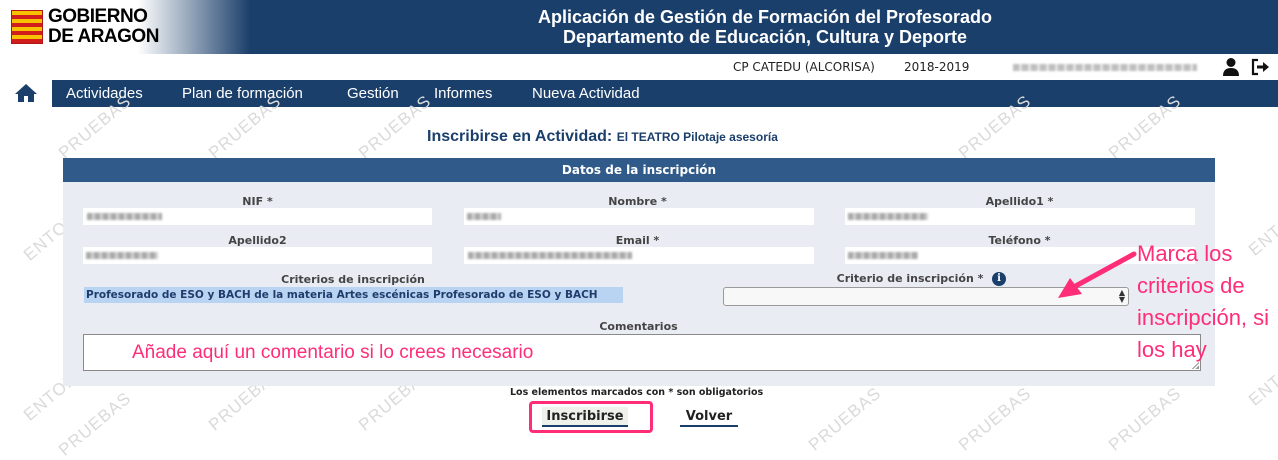 The height and width of the screenshot is (460, 1278). I want to click on user-icon, so click(1231, 67).